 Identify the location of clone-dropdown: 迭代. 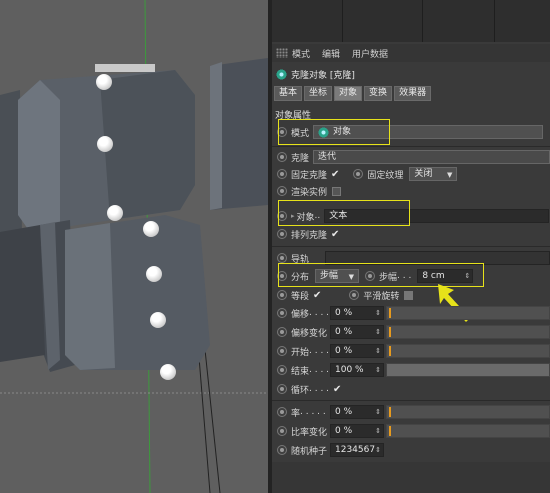
(431, 157).